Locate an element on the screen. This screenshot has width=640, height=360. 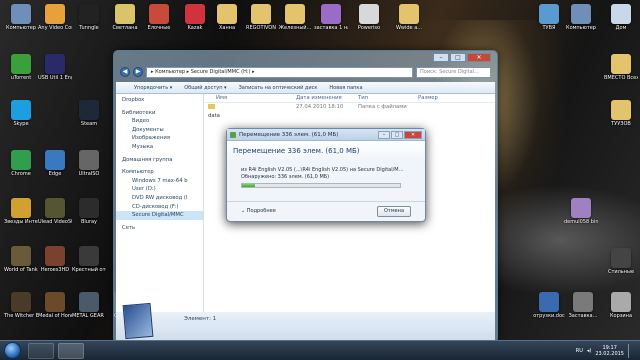
desktop-icon: Крестный отец is located at coordinates (89, 259).